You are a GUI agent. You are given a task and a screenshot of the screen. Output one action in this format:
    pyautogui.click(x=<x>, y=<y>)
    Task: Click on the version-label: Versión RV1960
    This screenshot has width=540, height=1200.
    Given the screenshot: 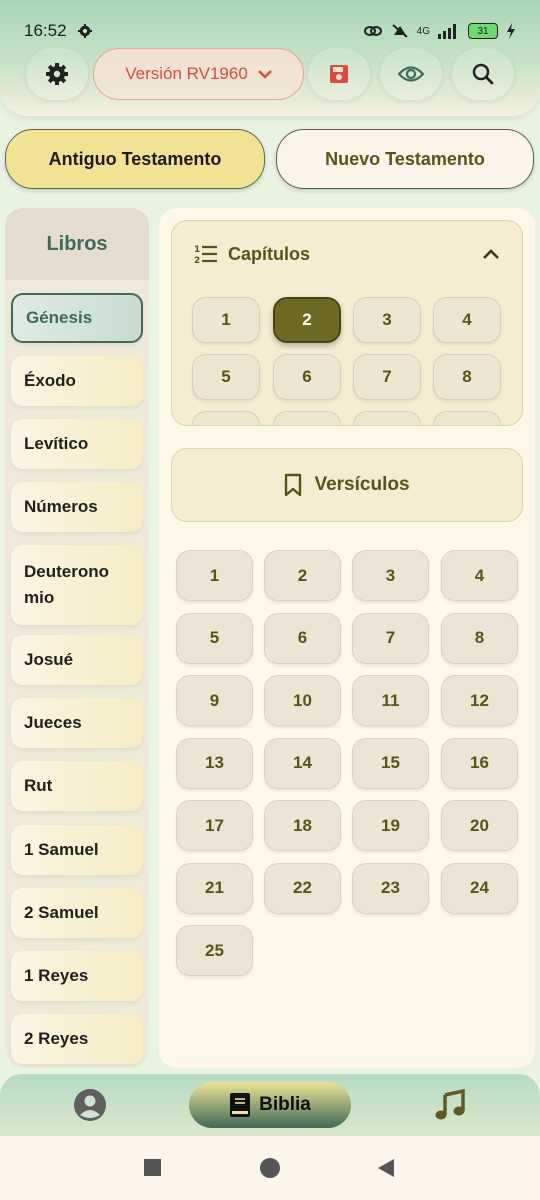 What is the action you would take?
    pyautogui.click(x=186, y=73)
    